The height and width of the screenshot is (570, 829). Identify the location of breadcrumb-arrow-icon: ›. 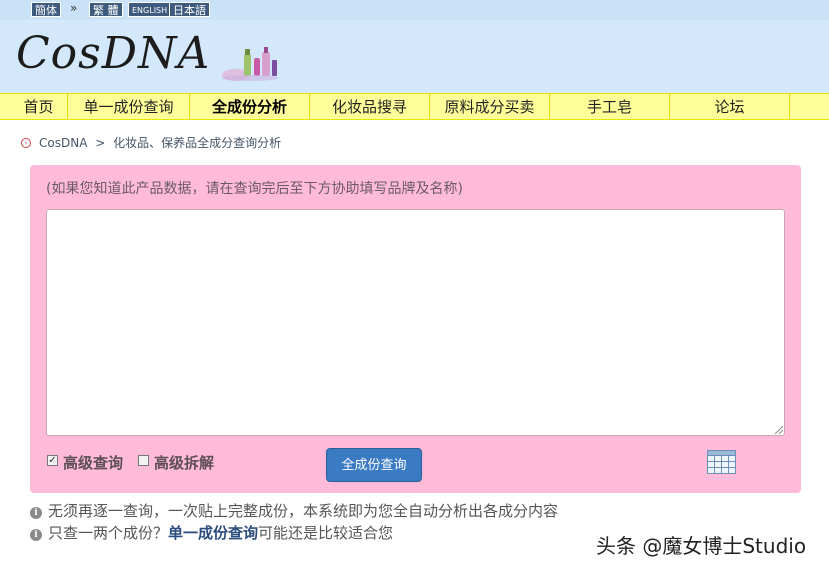
(26, 143).